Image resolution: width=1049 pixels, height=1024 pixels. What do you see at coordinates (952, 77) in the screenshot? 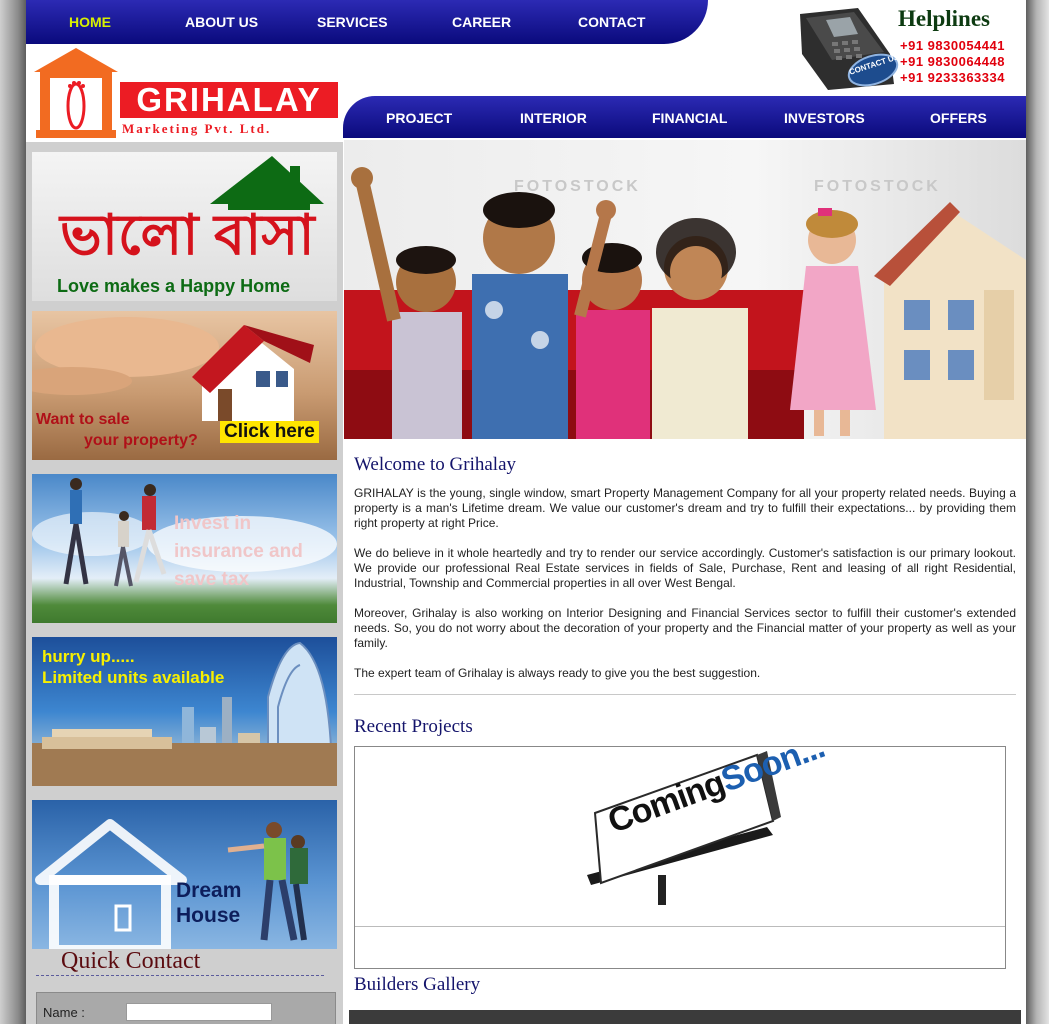
I see `helpline-number-3: +91 9233363334` at bounding box center [952, 77].